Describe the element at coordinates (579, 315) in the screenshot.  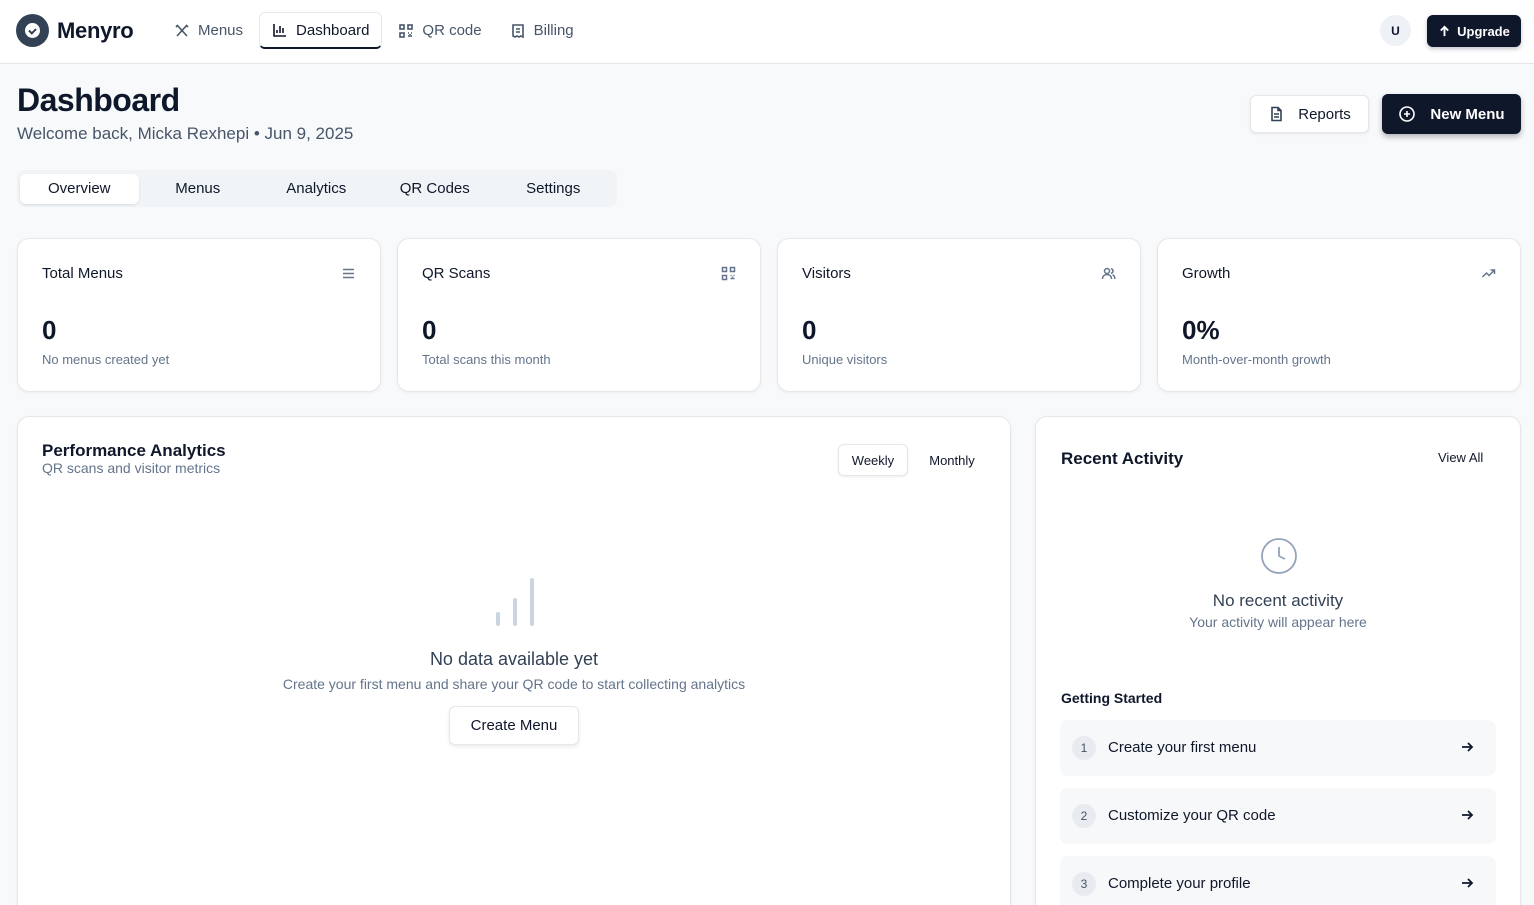
I see `stat-card-qr-scans: QR Scans 0 Total scans this month` at that location.